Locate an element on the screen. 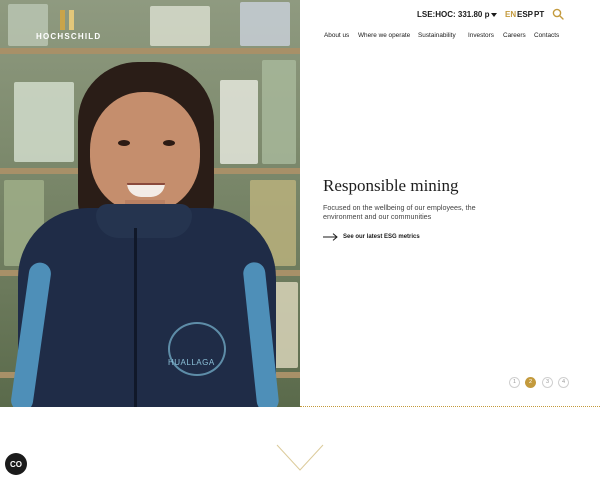 This screenshot has width=600, height=480. hero-title: Responsible mining is located at coordinates (391, 185).